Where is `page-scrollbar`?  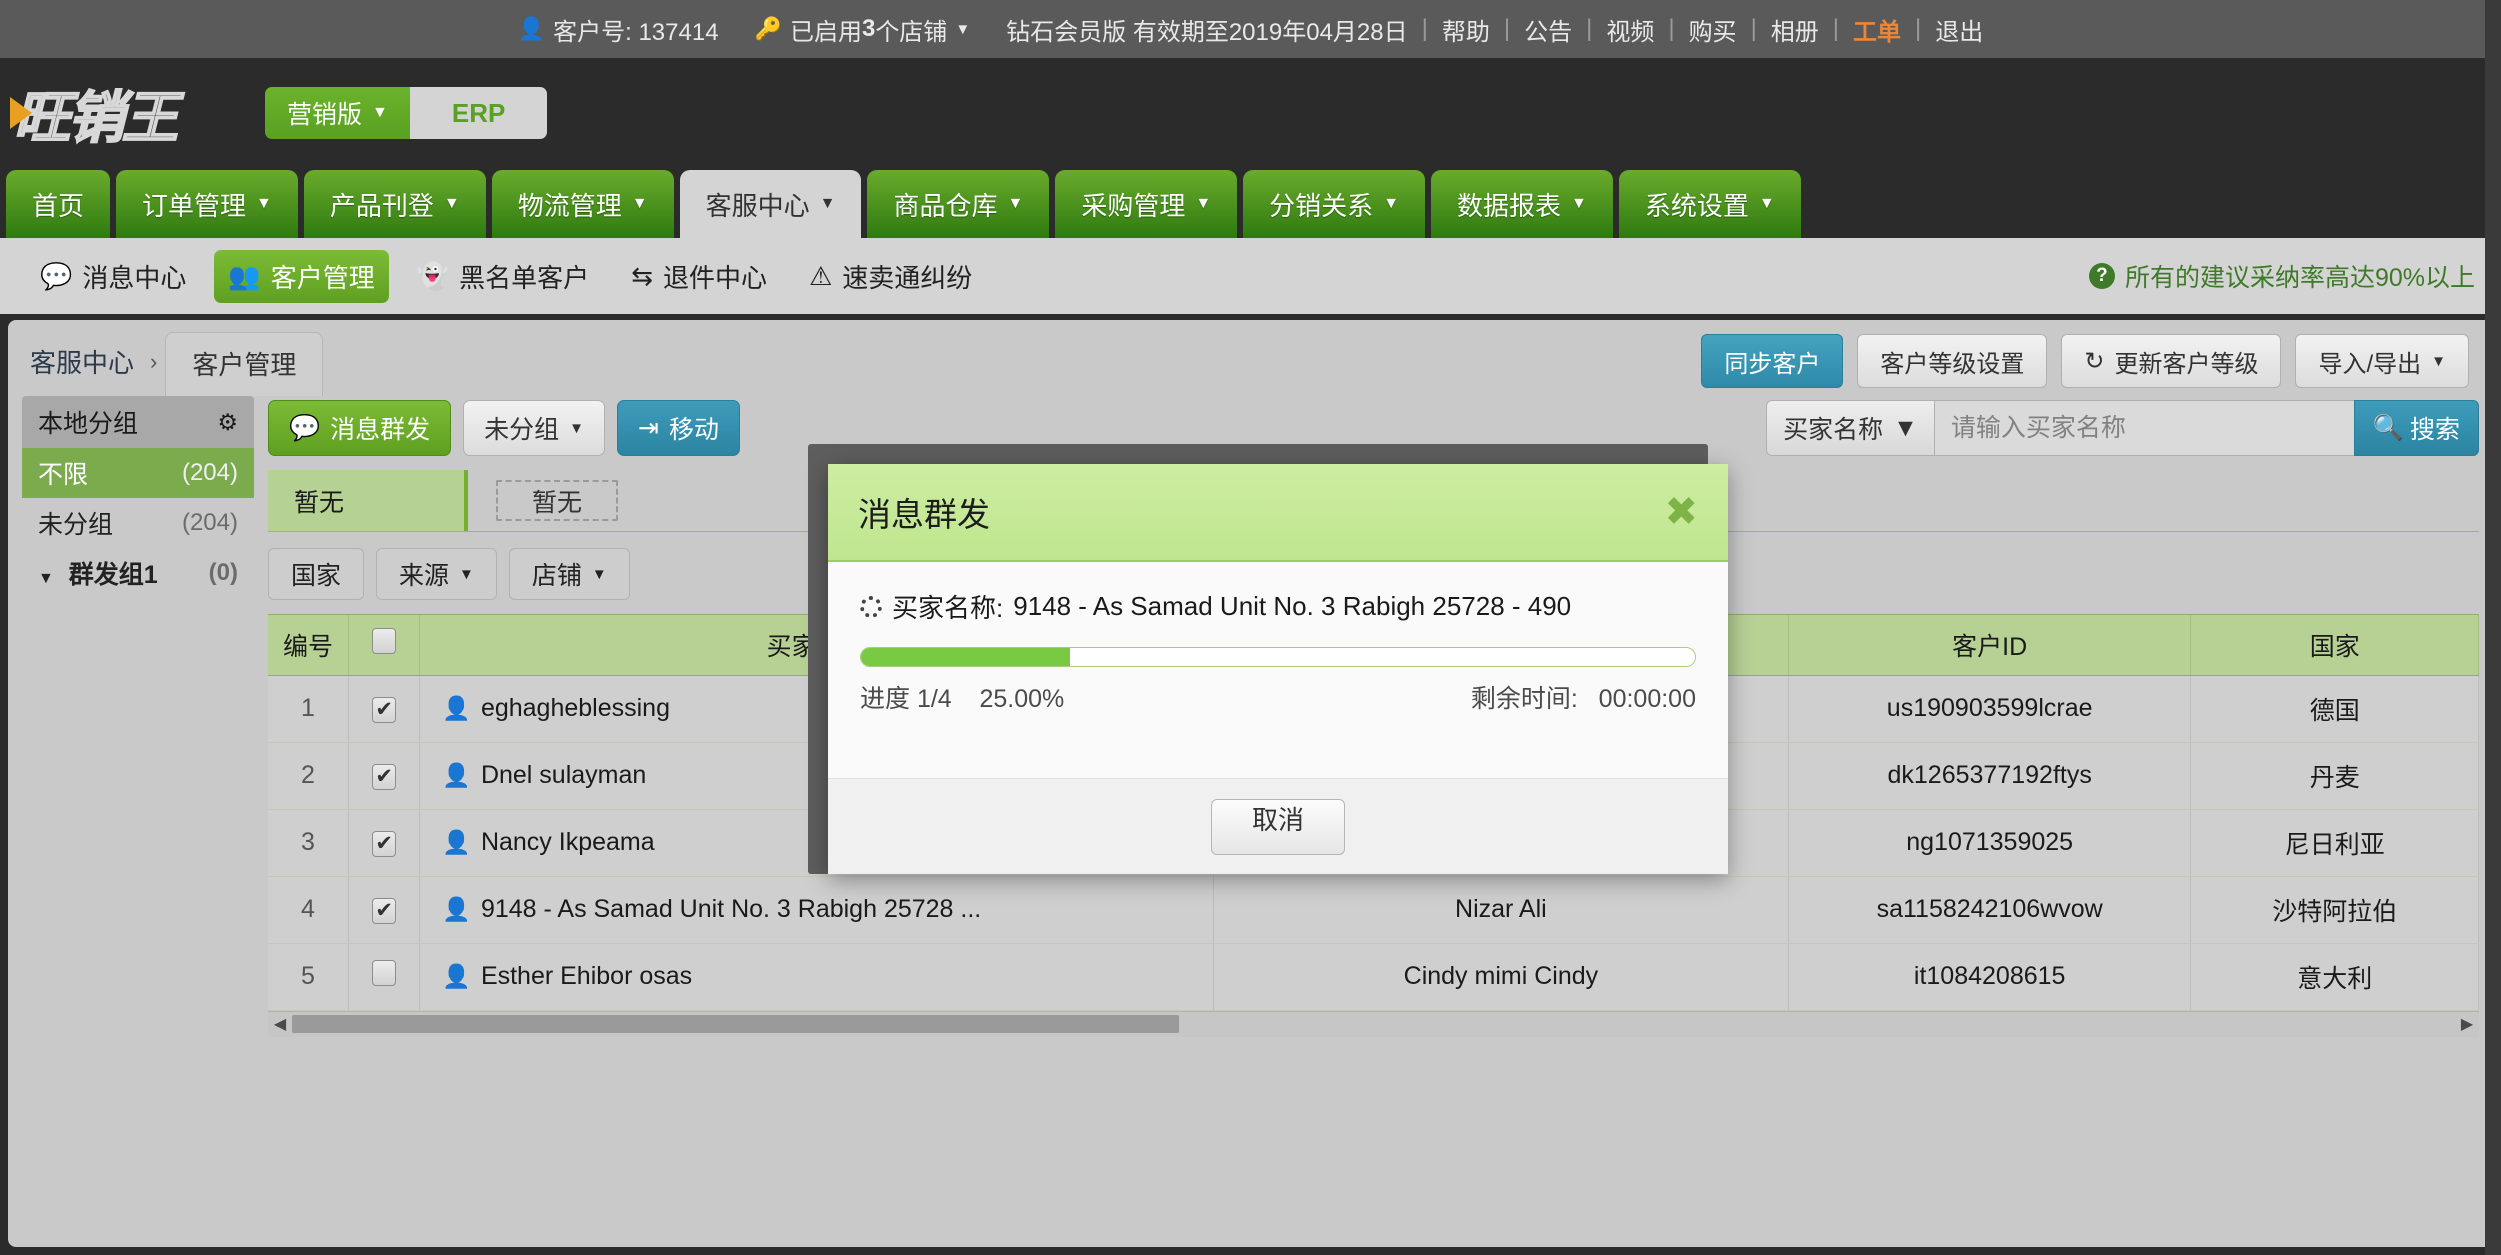 page-scrollbar is located at coordinates (2493, 627).